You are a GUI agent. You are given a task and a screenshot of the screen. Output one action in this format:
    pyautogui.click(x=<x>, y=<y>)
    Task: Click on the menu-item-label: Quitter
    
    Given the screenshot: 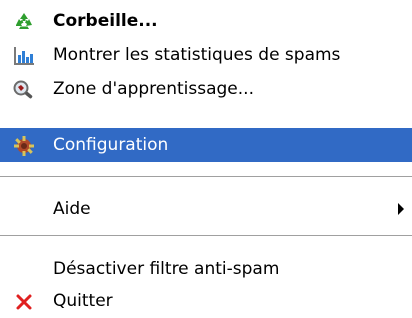 What is the action you would take?
    pyautogui.click(x=83, y=301)
    